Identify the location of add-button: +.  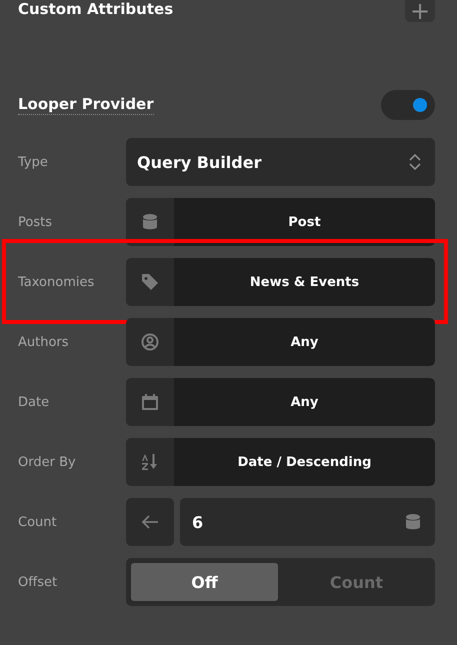
(420, 11).